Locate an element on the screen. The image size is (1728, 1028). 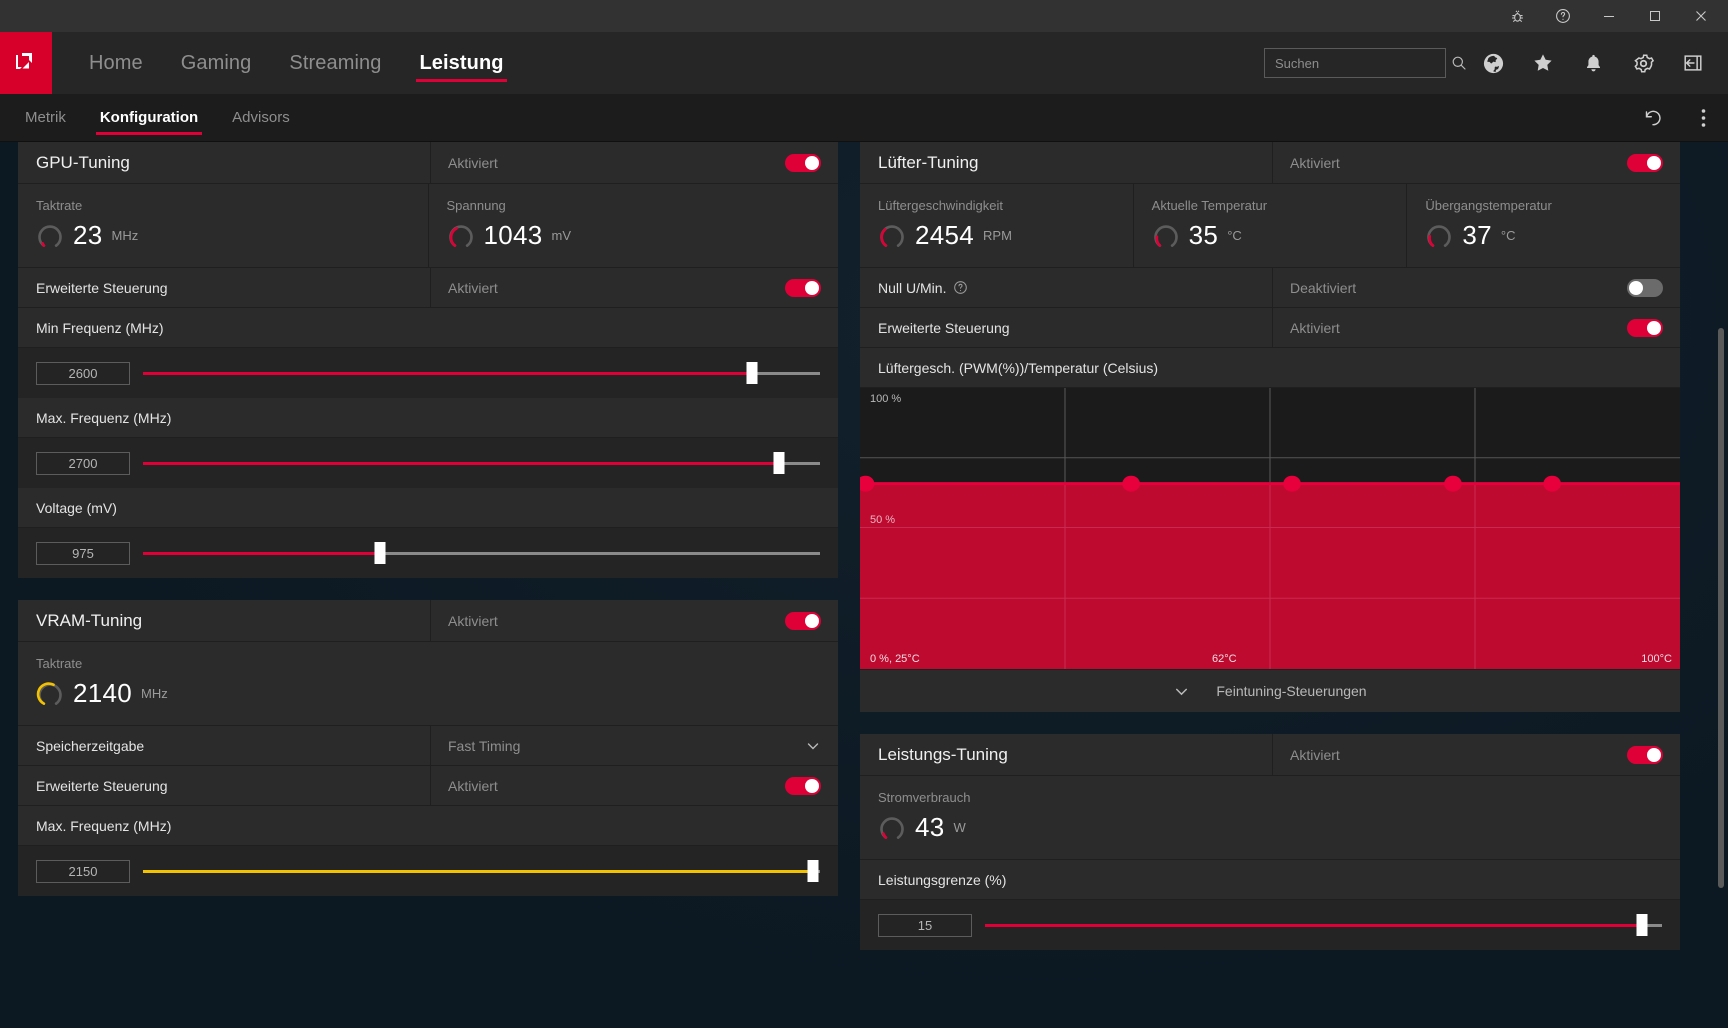
gear-icon is located at coordinates (1643, 63).